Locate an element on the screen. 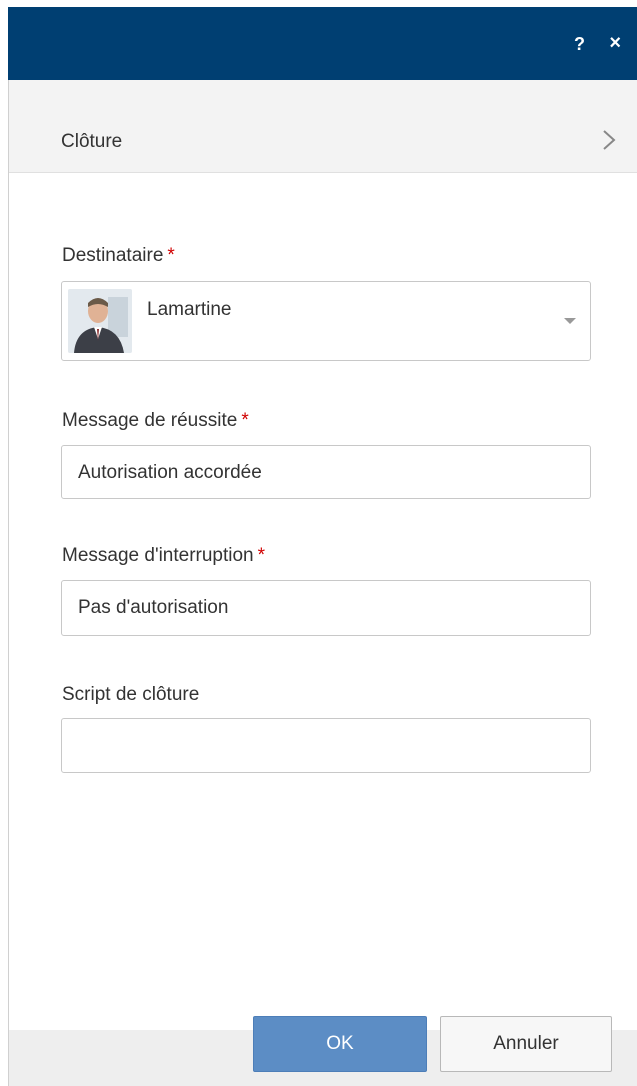 The width and height of the screenshot is (637, 1086). closing-script-field is located at coordinates (326, 745).